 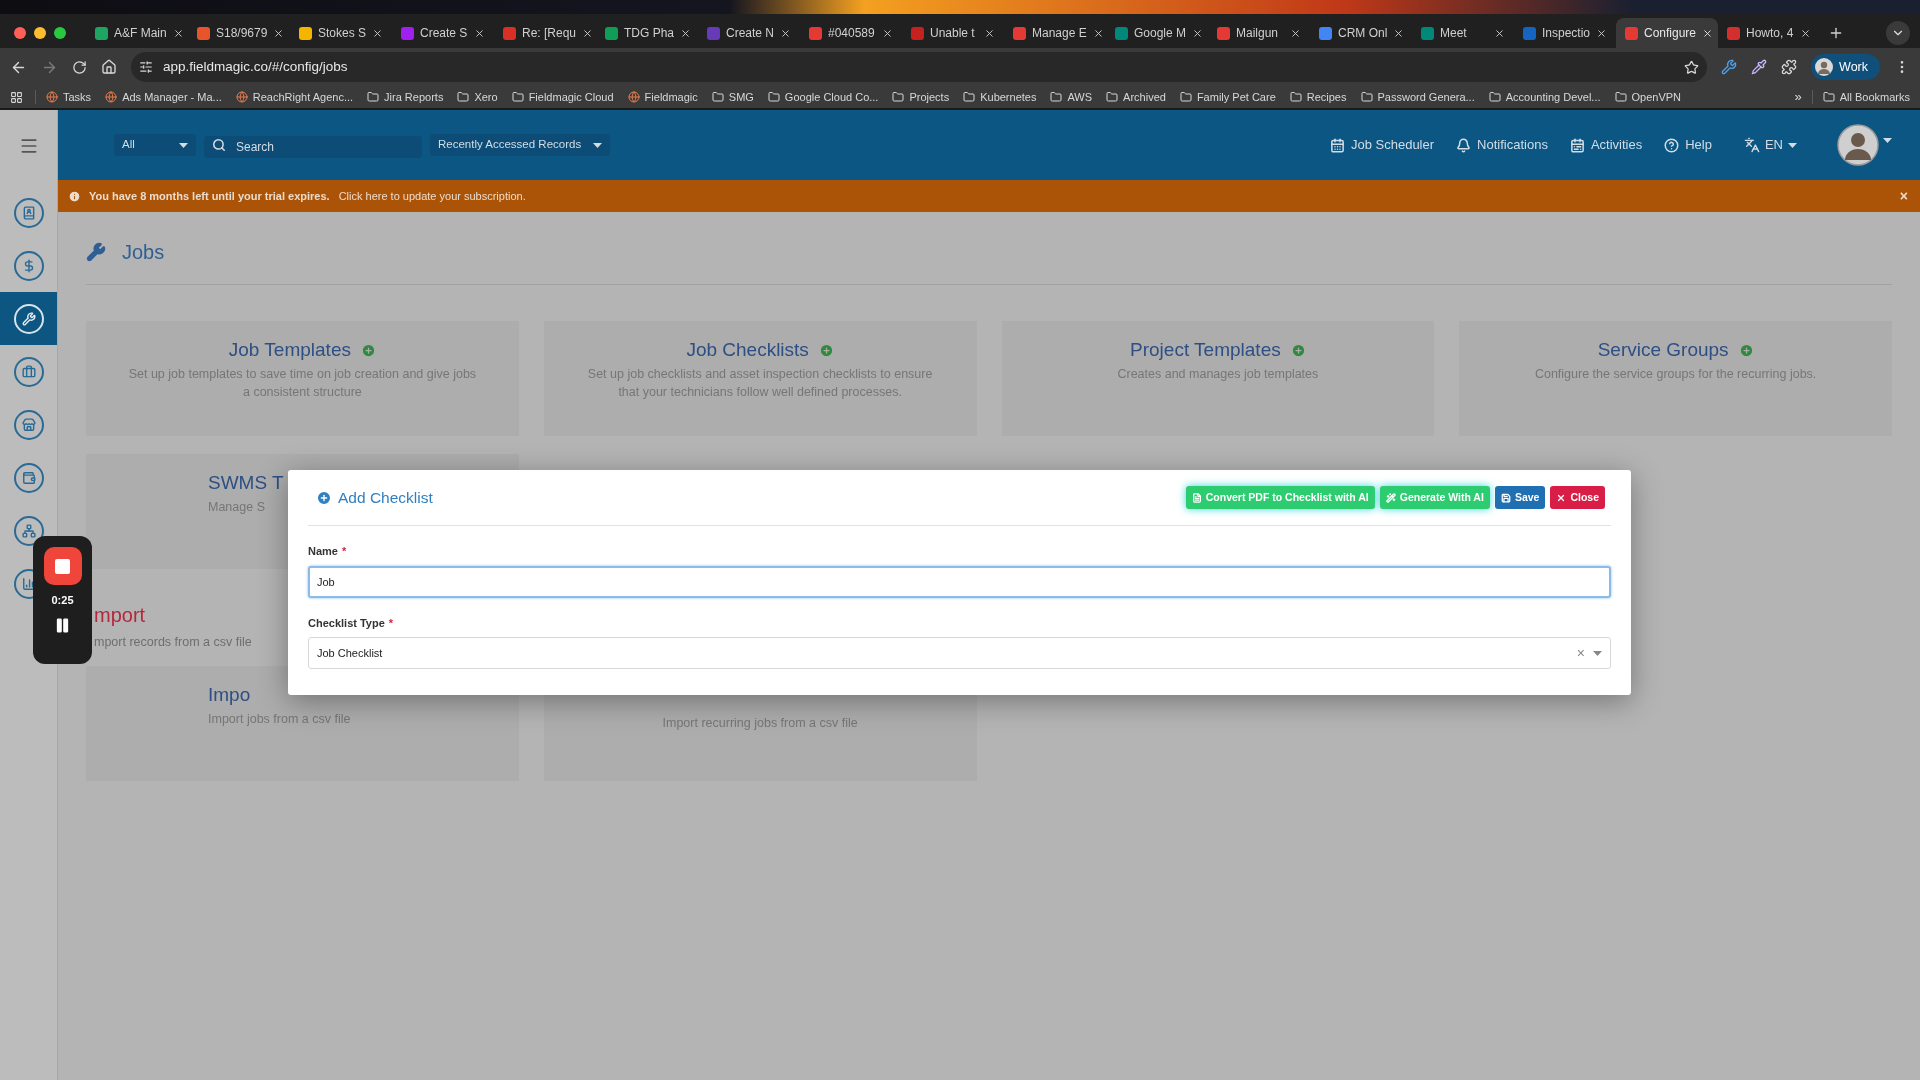 I want to click on tab-title: Unable t, so click(x=953, y=33).